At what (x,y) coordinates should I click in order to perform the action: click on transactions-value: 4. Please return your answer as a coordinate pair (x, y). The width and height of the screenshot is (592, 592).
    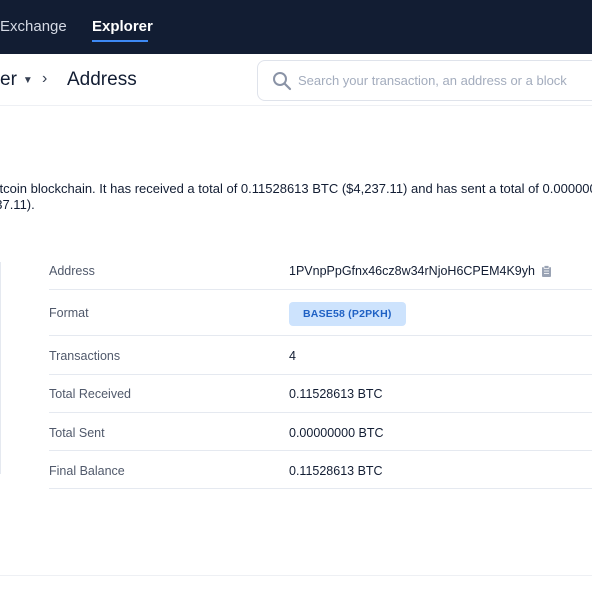
    Looking at the image, I should click on (292, 356).